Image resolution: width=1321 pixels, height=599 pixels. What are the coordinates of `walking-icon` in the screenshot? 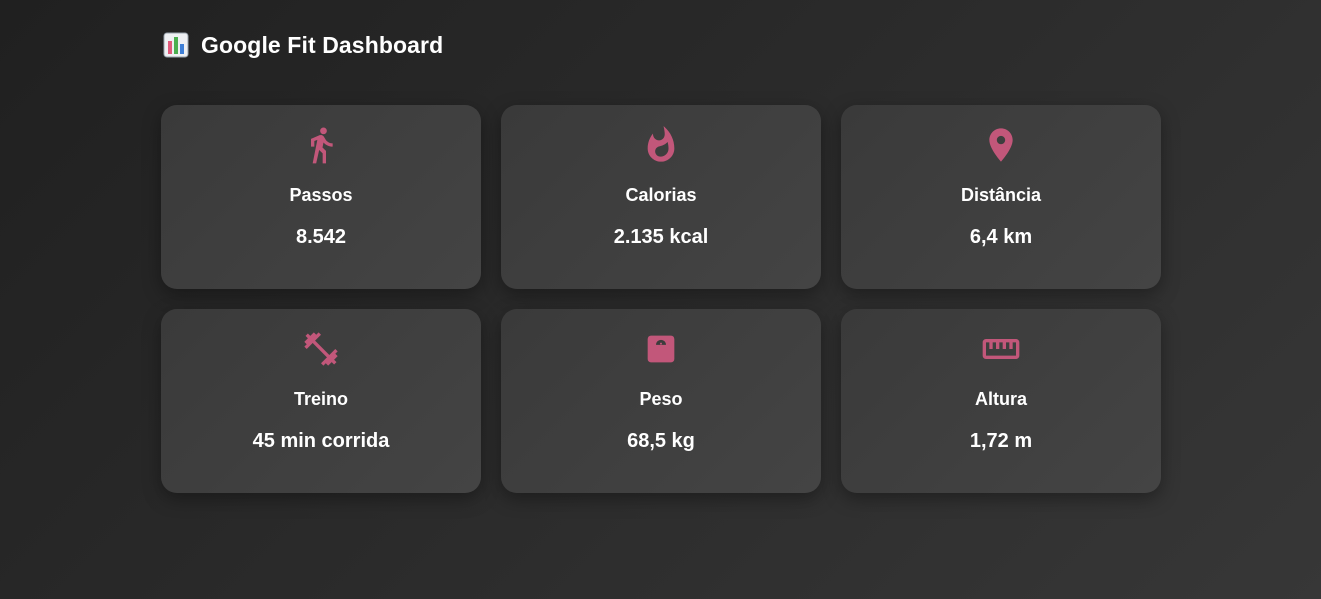 It's located at (321, 145).